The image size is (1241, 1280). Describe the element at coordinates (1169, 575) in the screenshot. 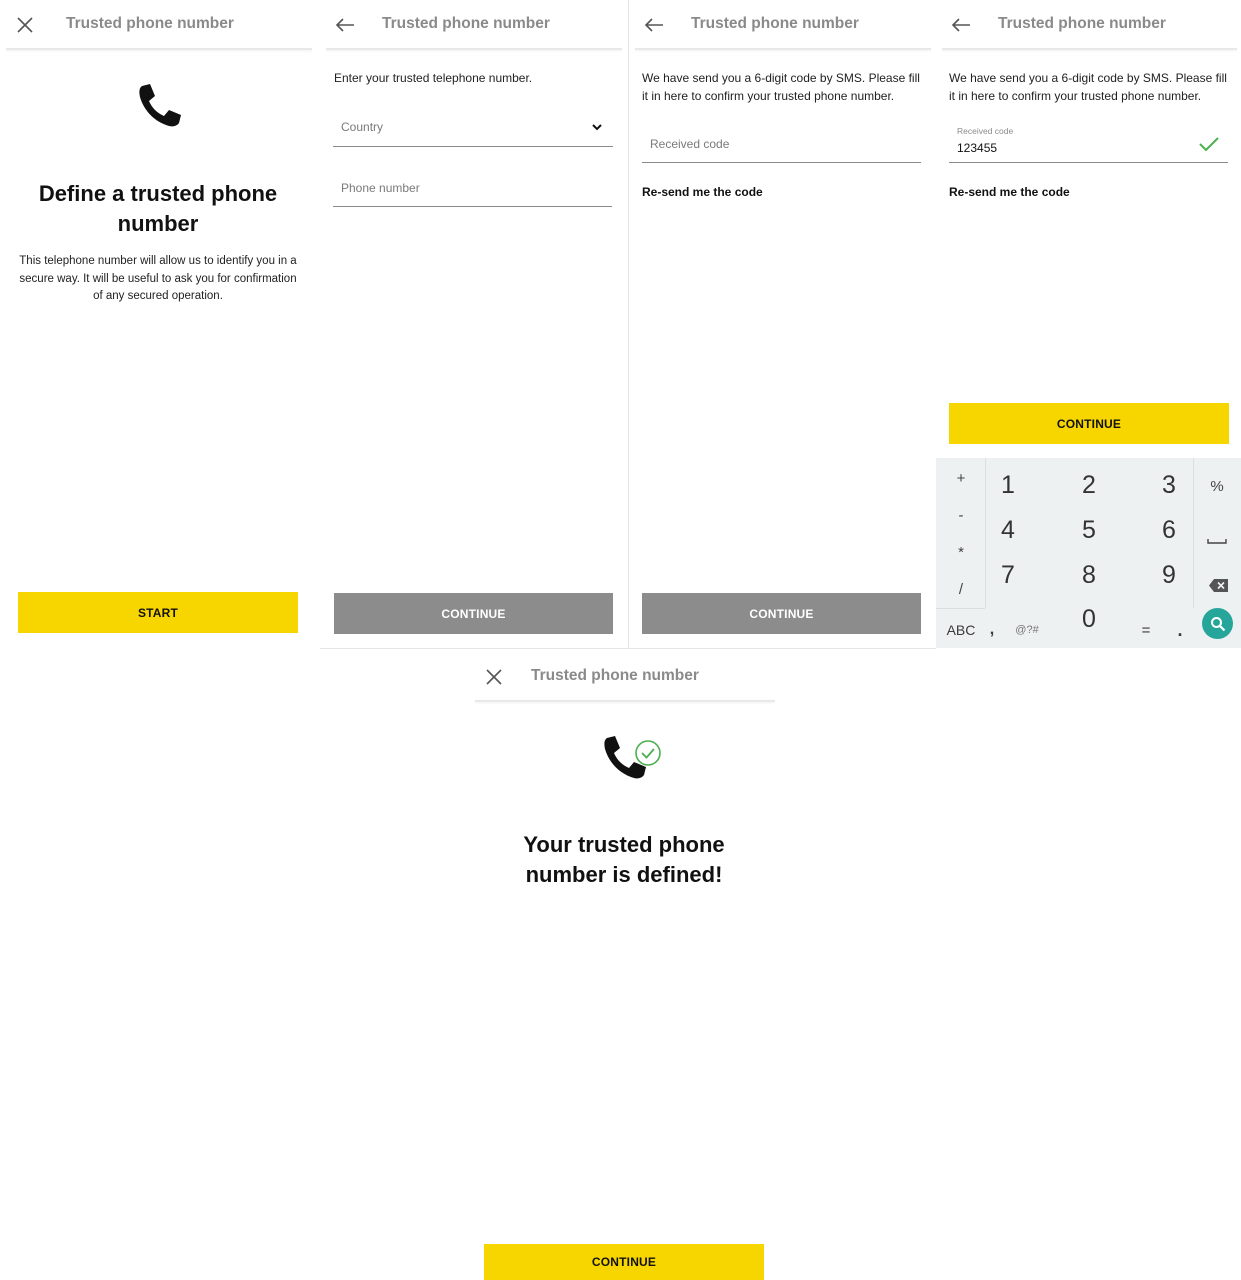

I see `key-9: 9` at that location.